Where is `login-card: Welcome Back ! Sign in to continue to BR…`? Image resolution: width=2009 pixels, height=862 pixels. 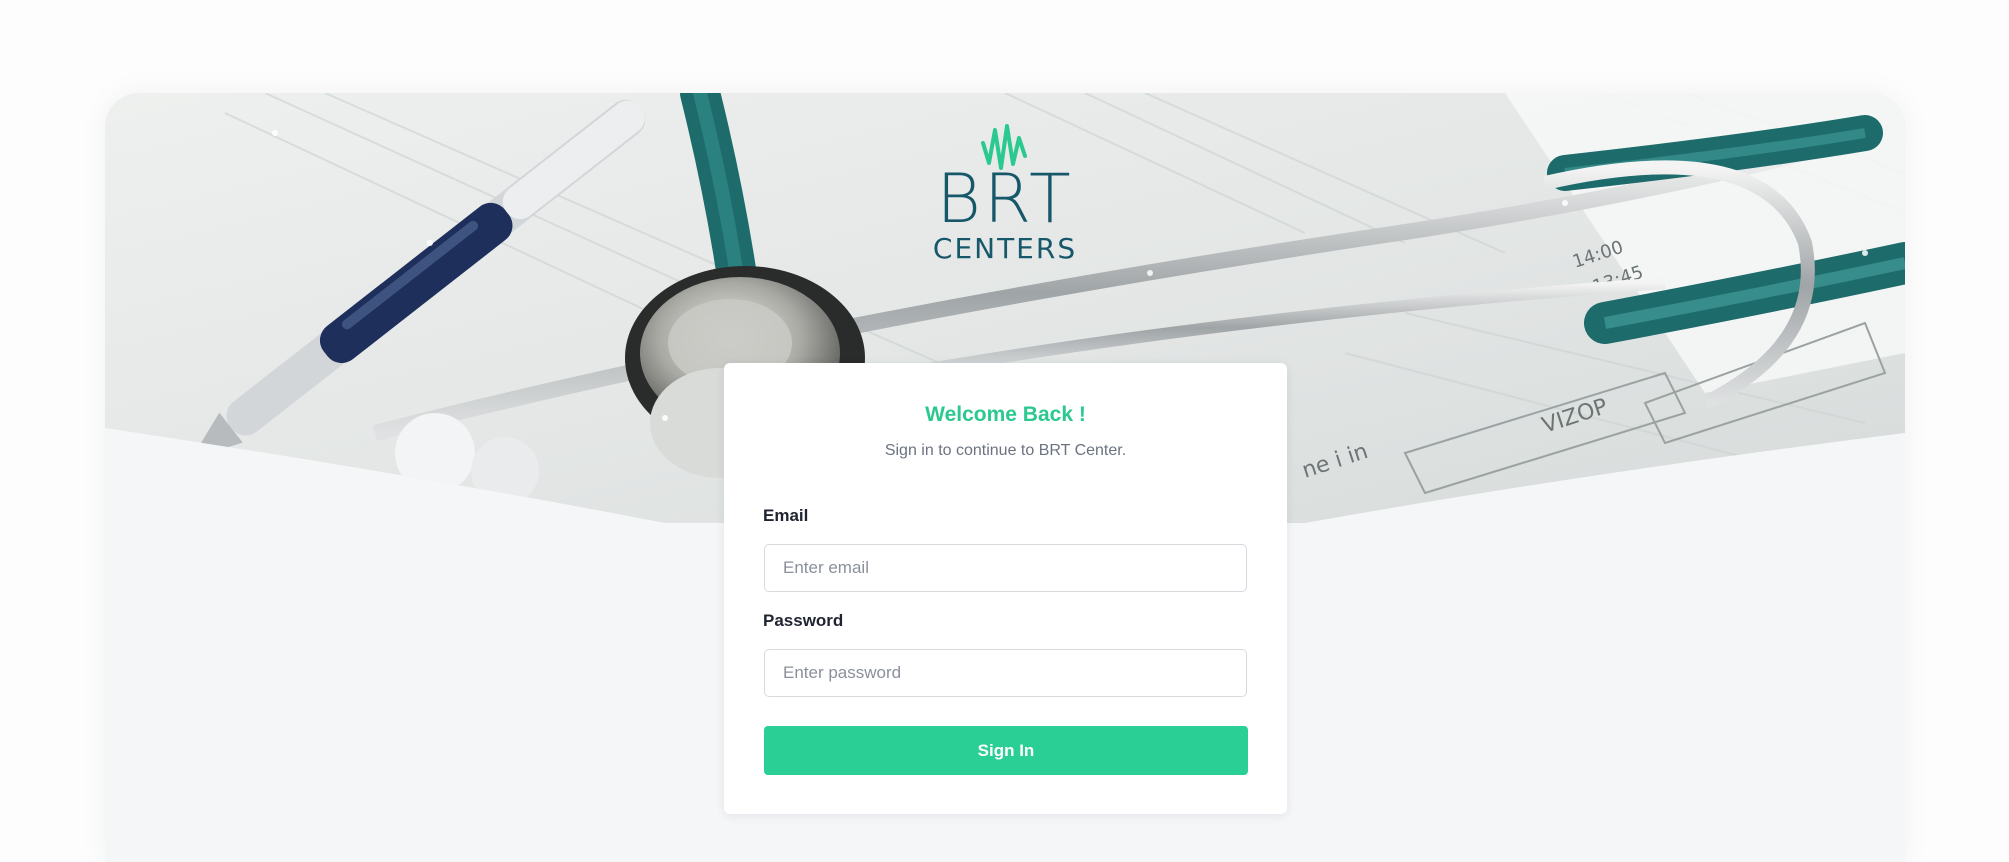
login-card: Welcome Back ! Sign in to continue to BR… is located at coordinates (1005, 588).